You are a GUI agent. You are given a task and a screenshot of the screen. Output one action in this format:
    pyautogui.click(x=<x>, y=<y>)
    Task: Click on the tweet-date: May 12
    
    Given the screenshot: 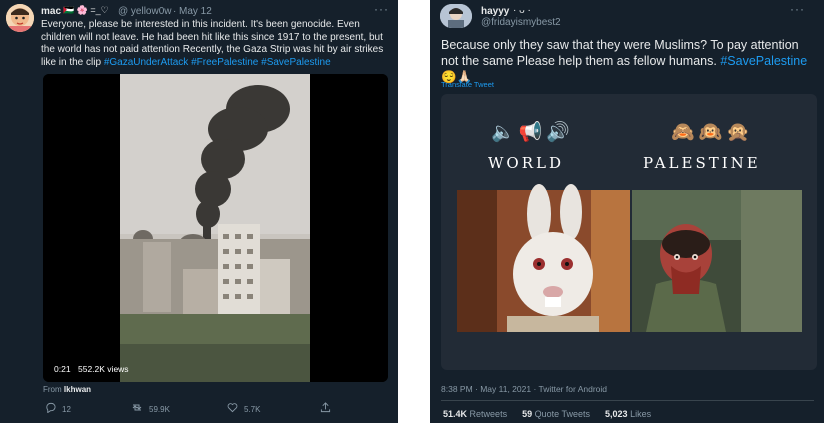 What is the action you would take?
    pyautogui.click(x=195, y=11)
    